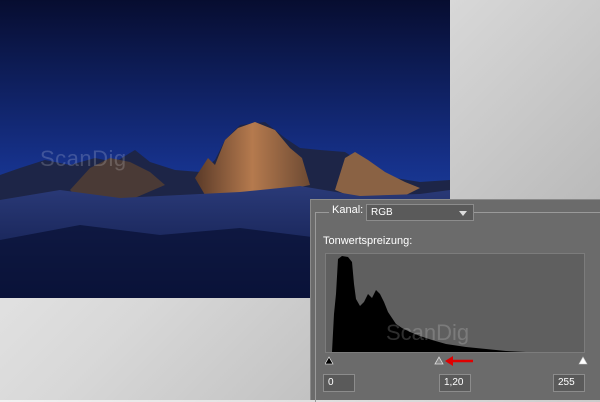  I want to click on input-levels-slider, so click(456, 360).